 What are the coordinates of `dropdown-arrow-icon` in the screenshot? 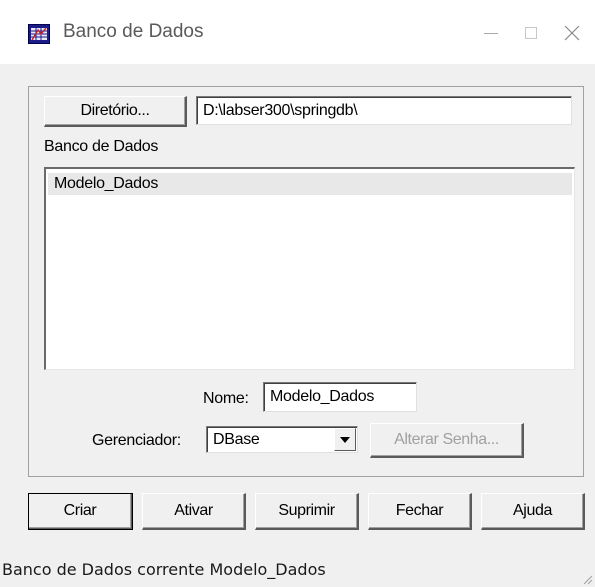 It's located at (345, 439).